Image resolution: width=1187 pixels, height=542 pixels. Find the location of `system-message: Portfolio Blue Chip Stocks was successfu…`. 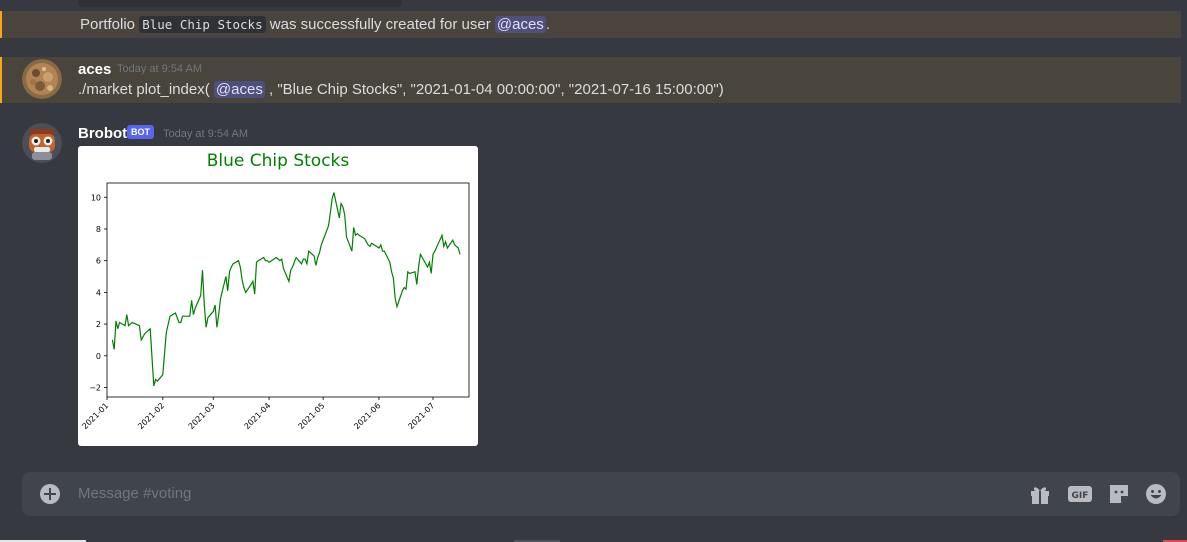

system-message: Portfolio Blue Chip Stocks was successfu… is located at coordinates (590, 24).